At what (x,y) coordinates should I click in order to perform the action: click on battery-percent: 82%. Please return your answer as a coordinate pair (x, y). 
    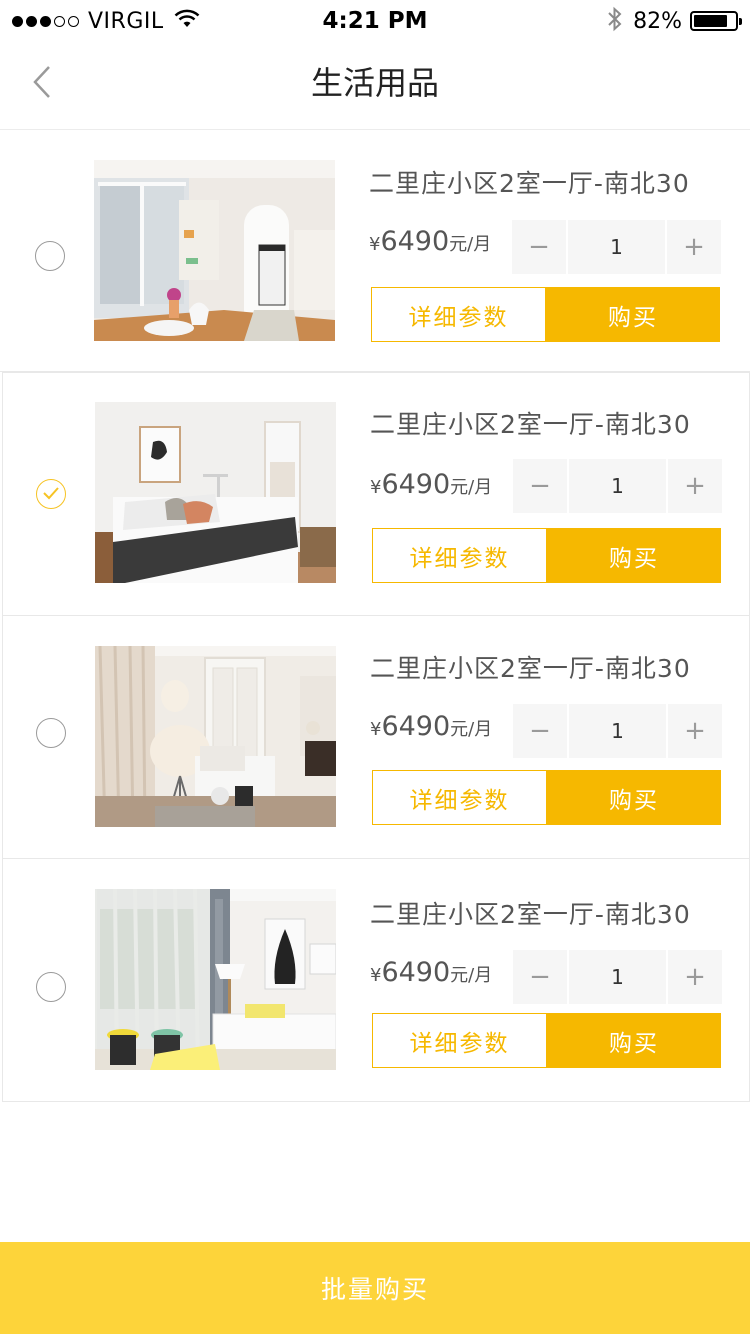
    Looking at the image, I should click on (657, 21).